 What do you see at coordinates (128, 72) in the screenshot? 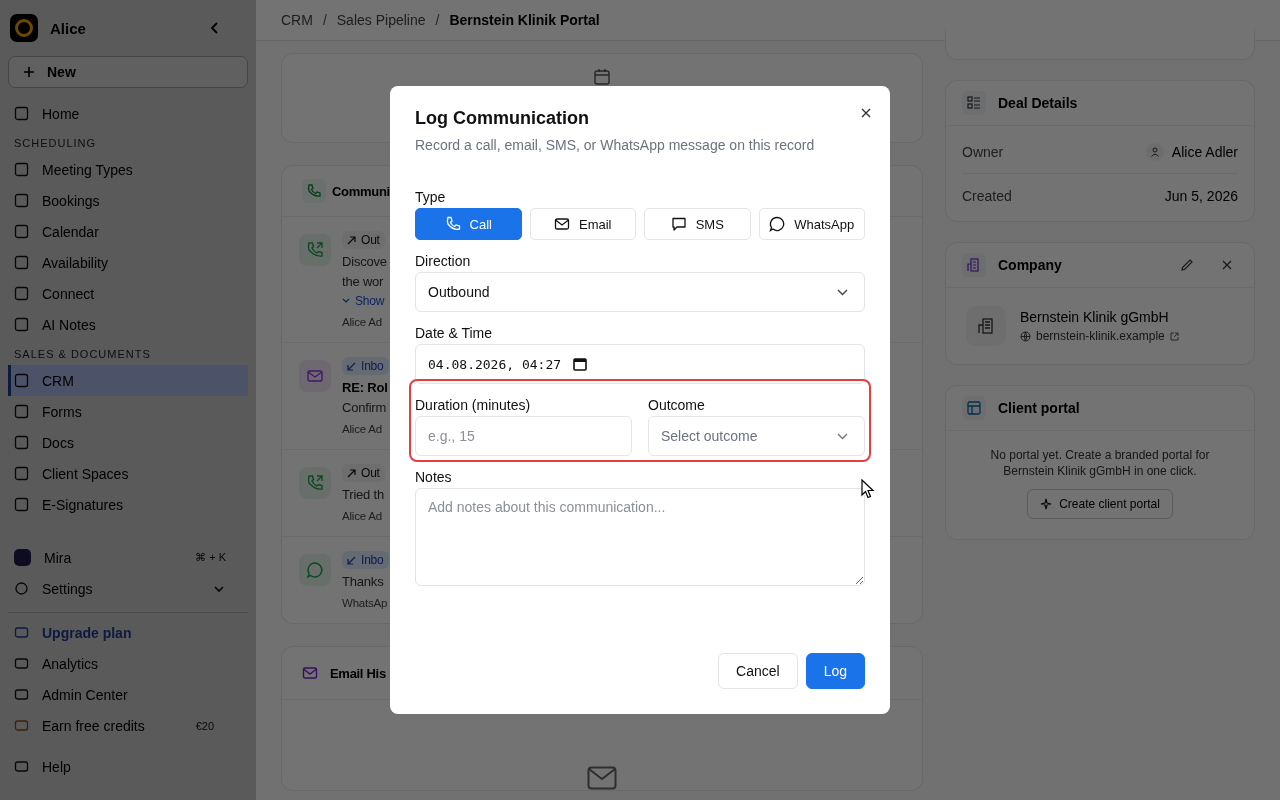
I see `new-button: New` at bounding box center [128, 72].